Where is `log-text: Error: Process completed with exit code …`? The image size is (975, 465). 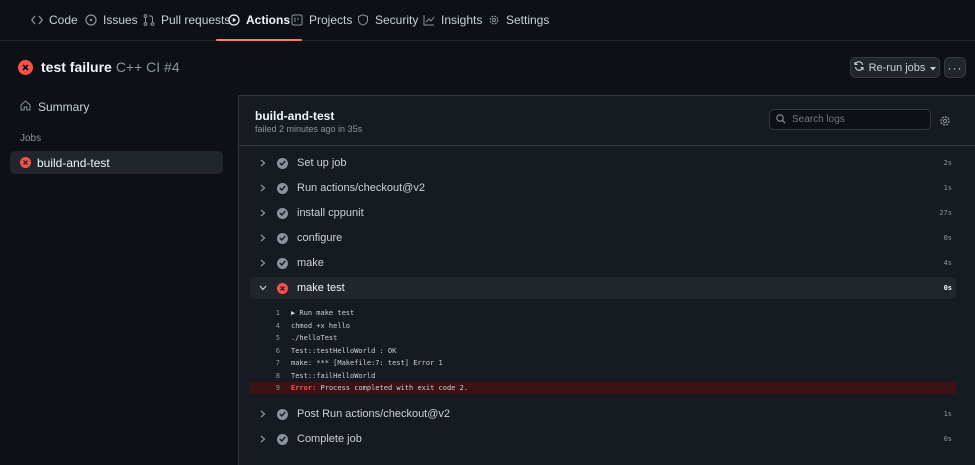 log-text: Error: Process completed with exit code … is located at coordinates (379, 388).